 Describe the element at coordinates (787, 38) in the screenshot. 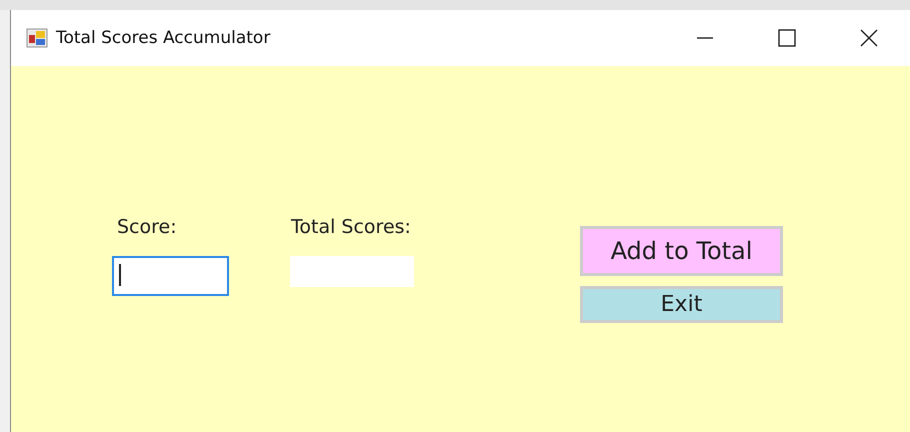

I see `maximize-icon` at that location.